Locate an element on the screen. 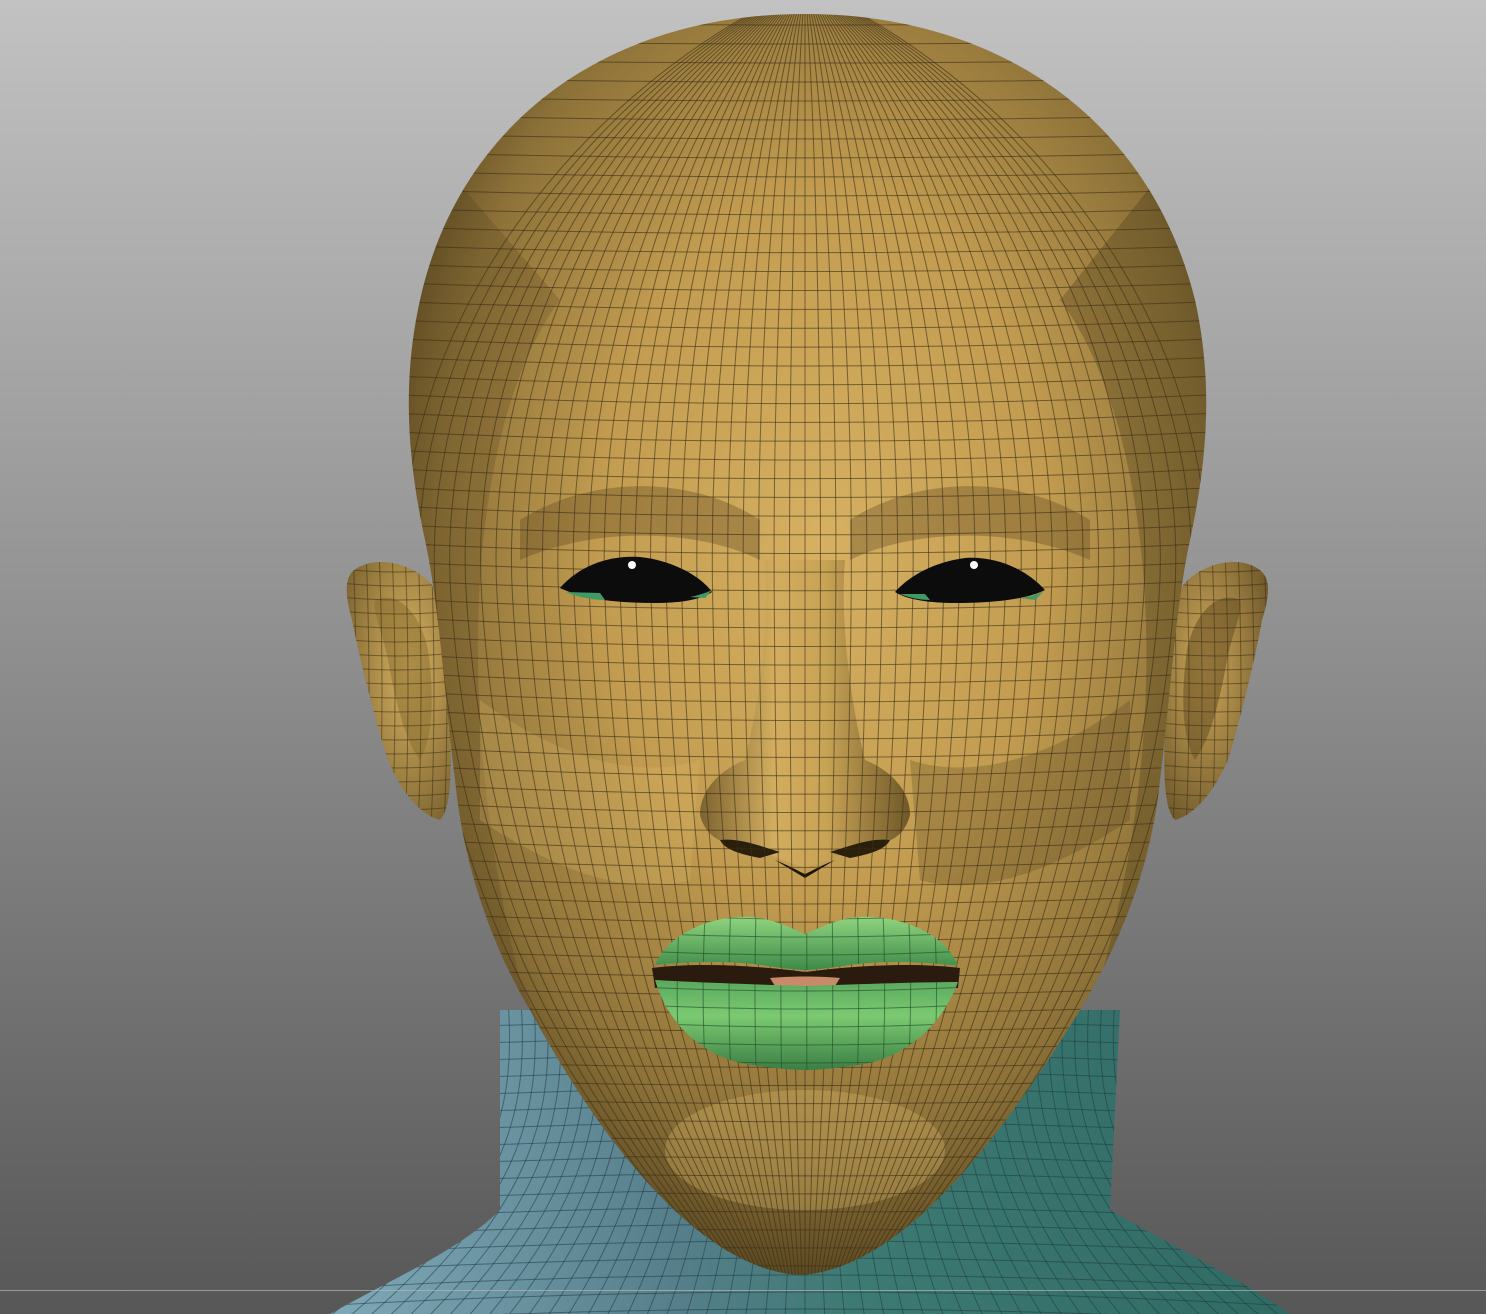  right-eye-highlight is located at coordinates (974, 565).